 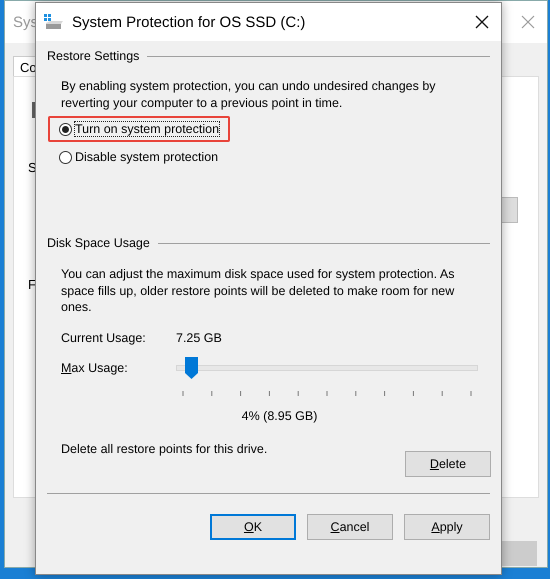 What do you see at coordinates (98, 243) in the screenshot?
I see `group-heading: Disk Space Usage` at bounding box center [98, 243].